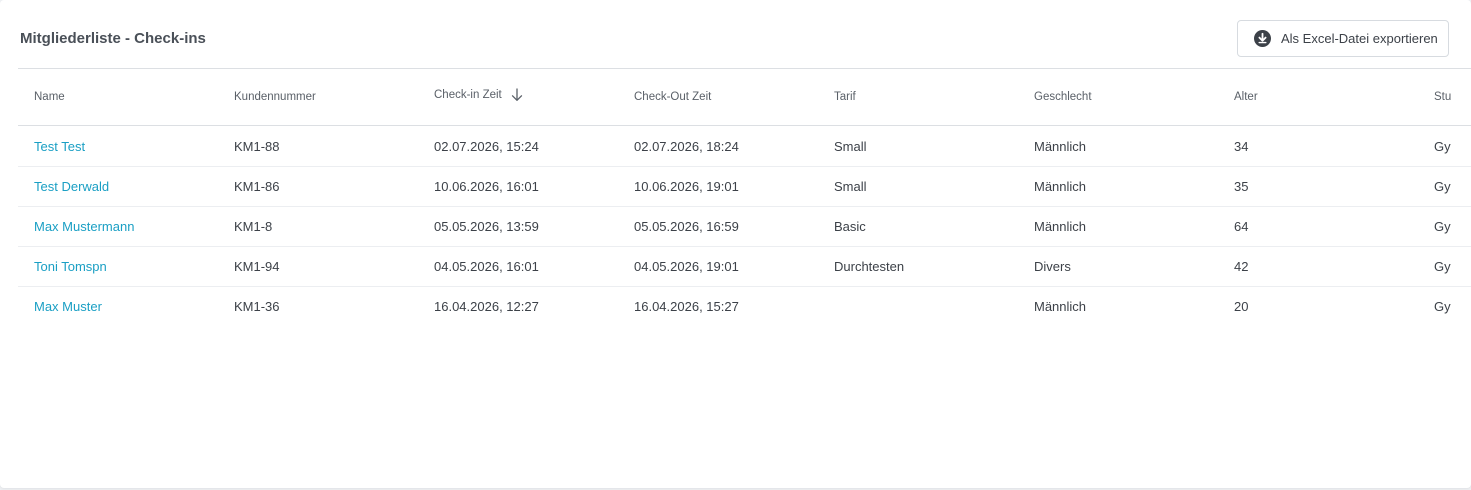 The height and width of the screenshot is (490, 1471). I want to click on column-header-name-label: Name, so click(49, 97).